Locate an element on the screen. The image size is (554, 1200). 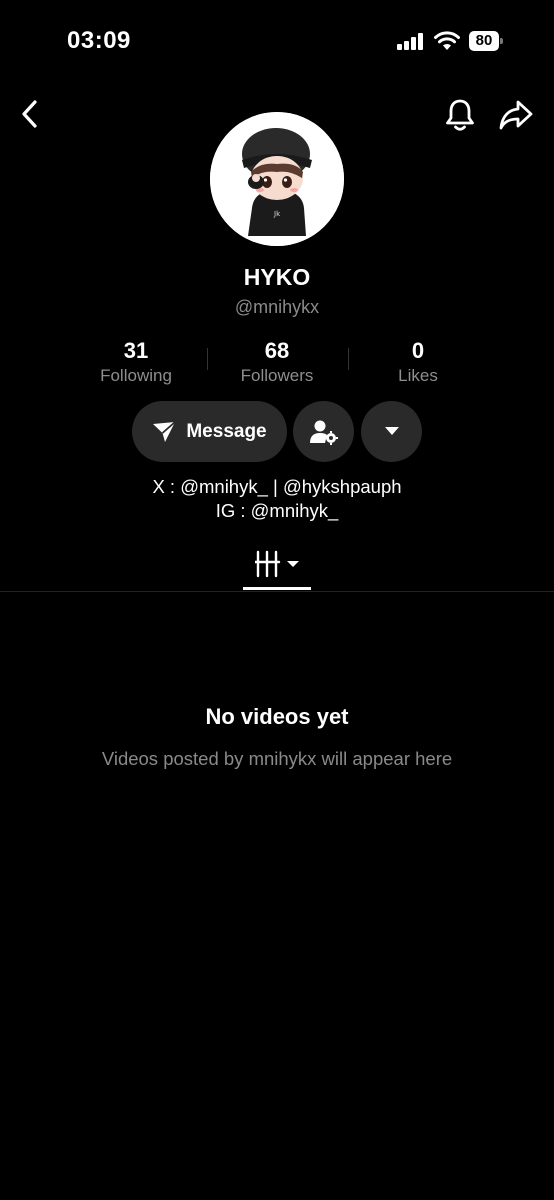
friend-settings-button is located at coordinates (323, 431).